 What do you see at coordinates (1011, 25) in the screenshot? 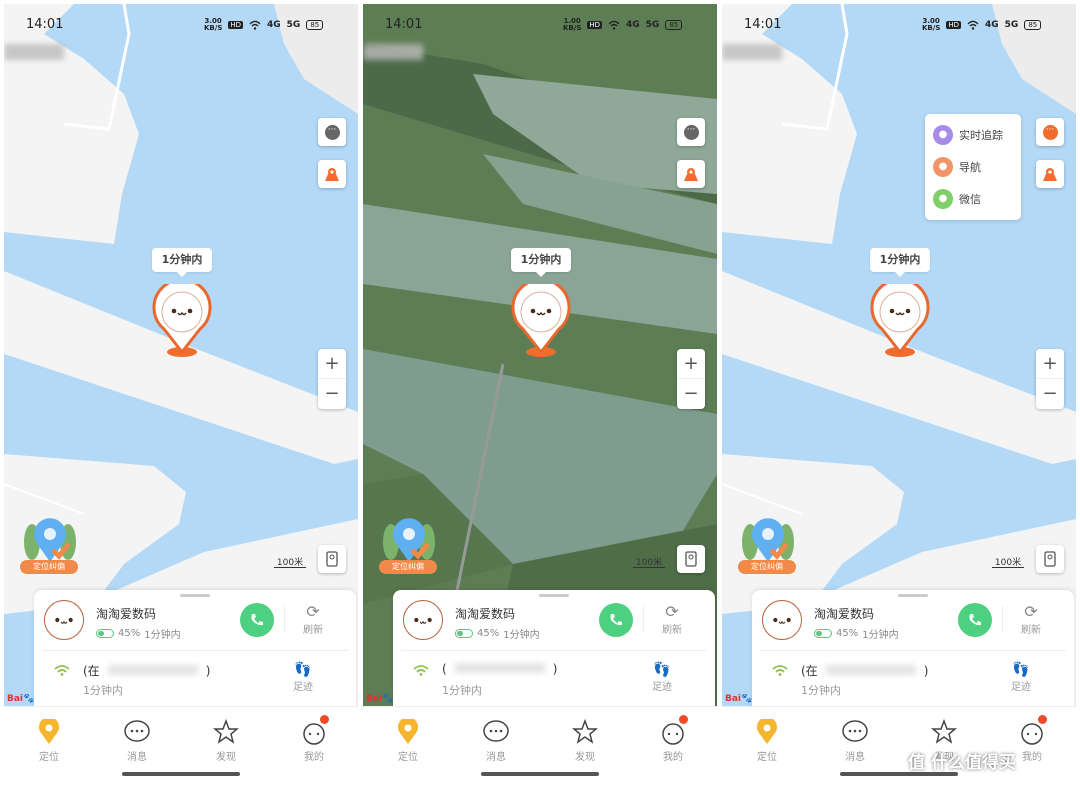
I see `signal-5g: 5G` at bounding box center [1011, 25].